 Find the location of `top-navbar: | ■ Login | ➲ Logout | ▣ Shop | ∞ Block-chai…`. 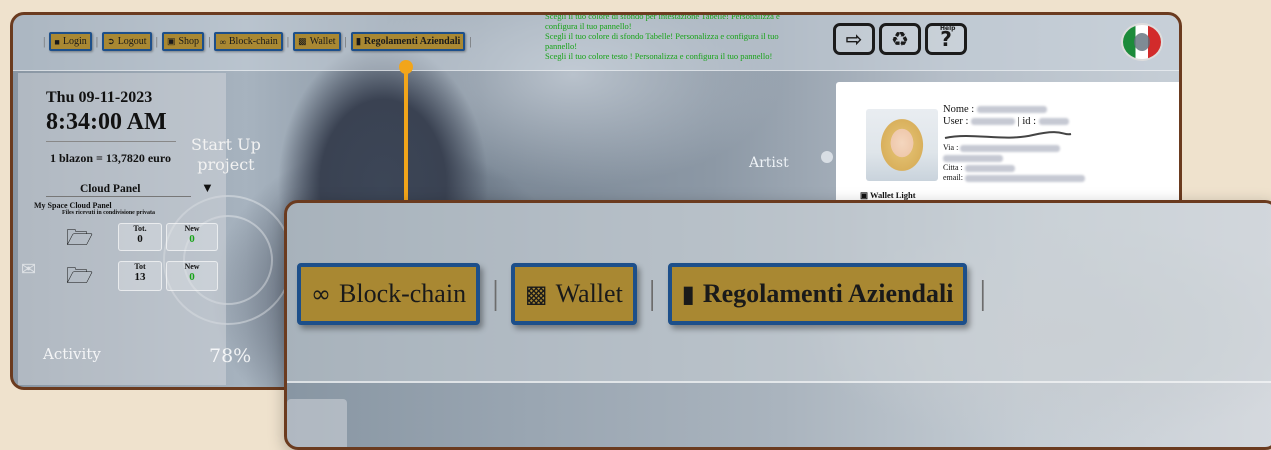

top-navbar: | ■ Login | ➲ Logout | ▣ Shop | ∞ Block-chai… is located at coordinates (596, 43).